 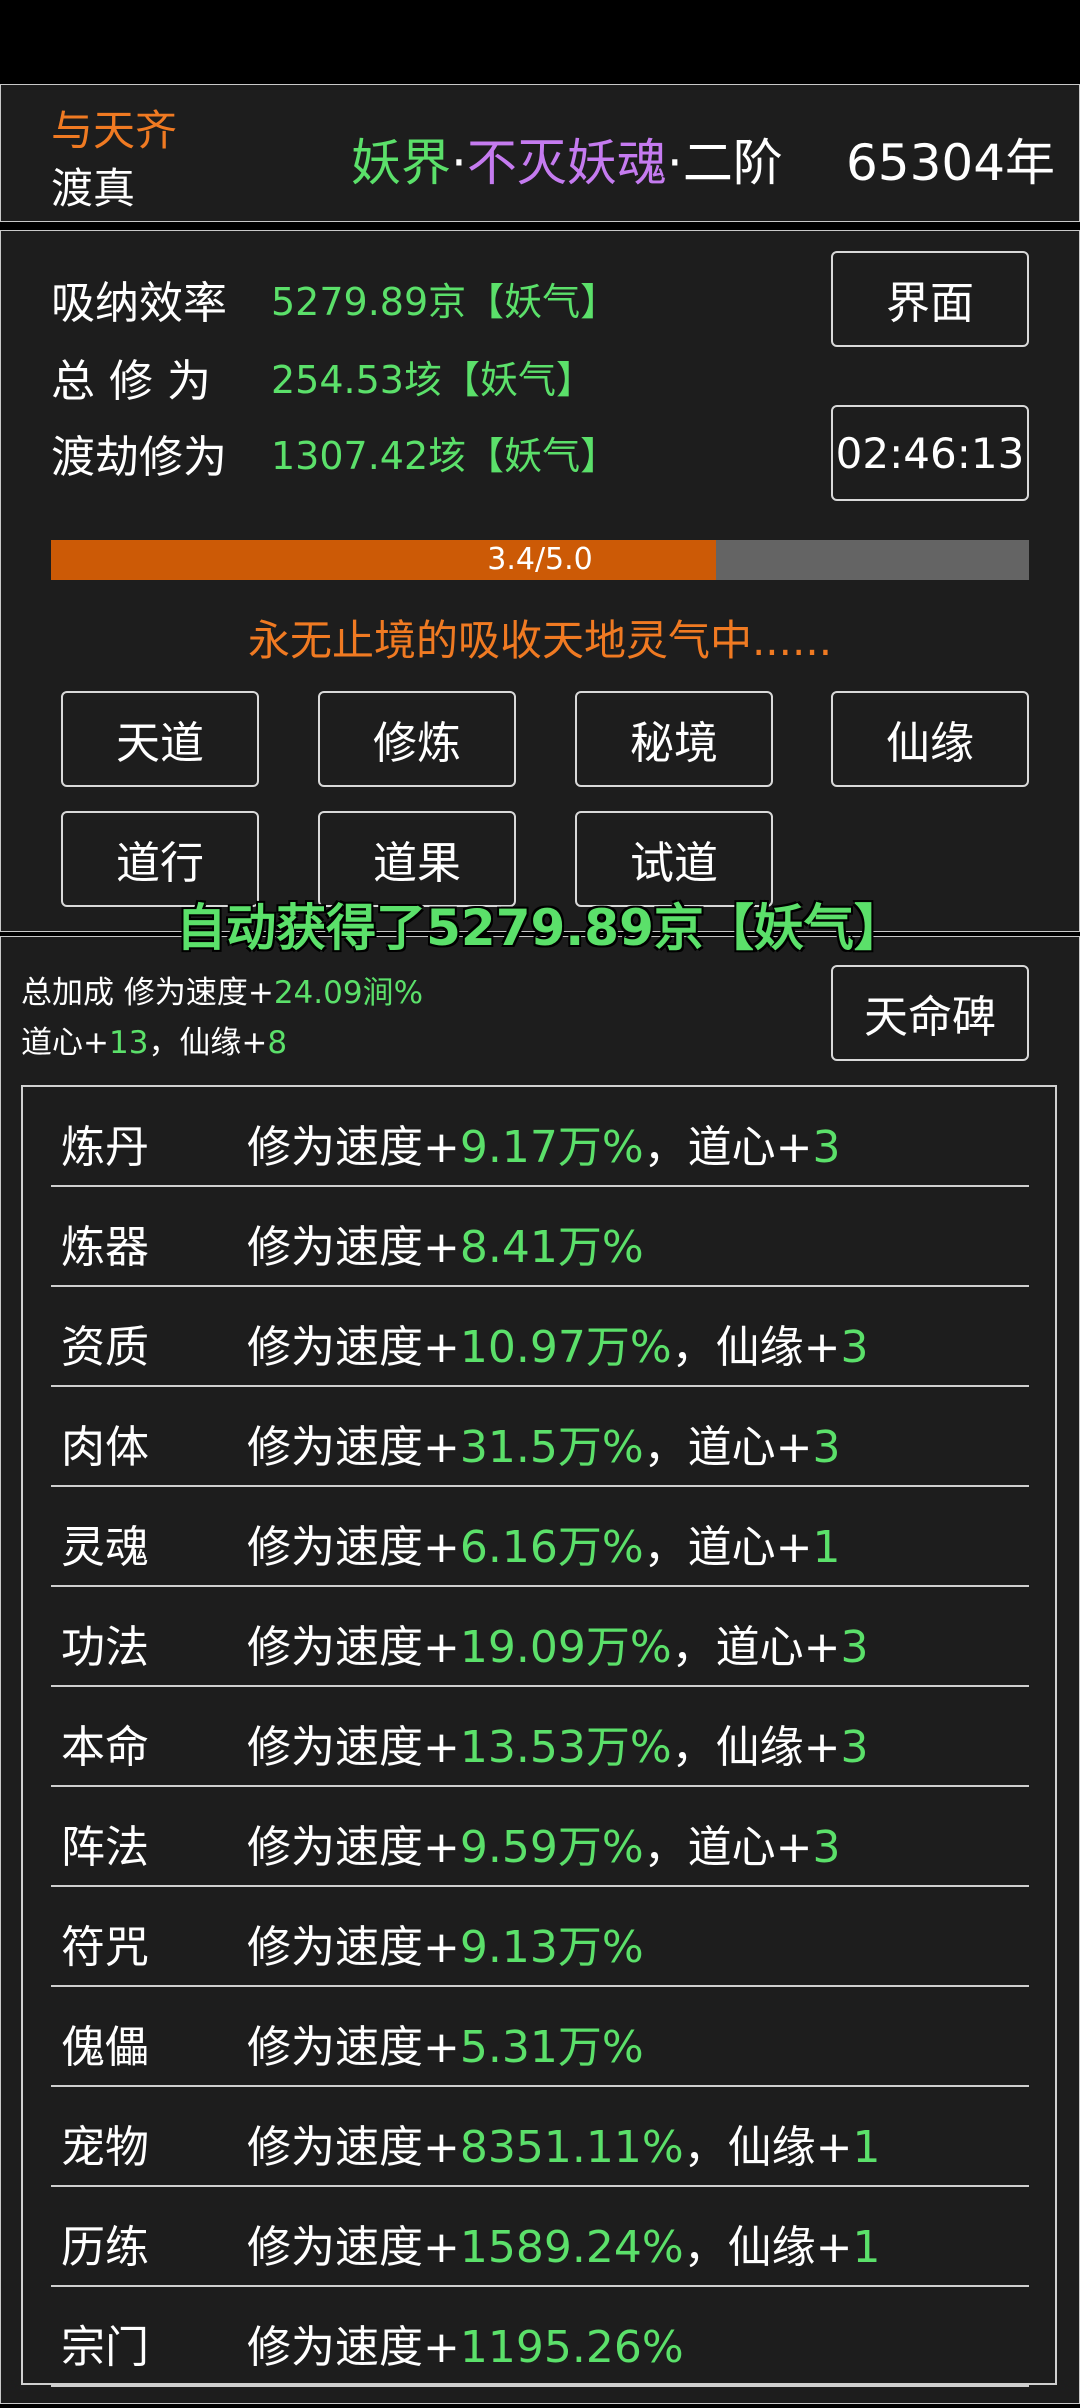 What do you see at coordinates (551, 1247) in the screenshot?
I see `effect-value: 8.41万%` at bounding box center [551, 1247].